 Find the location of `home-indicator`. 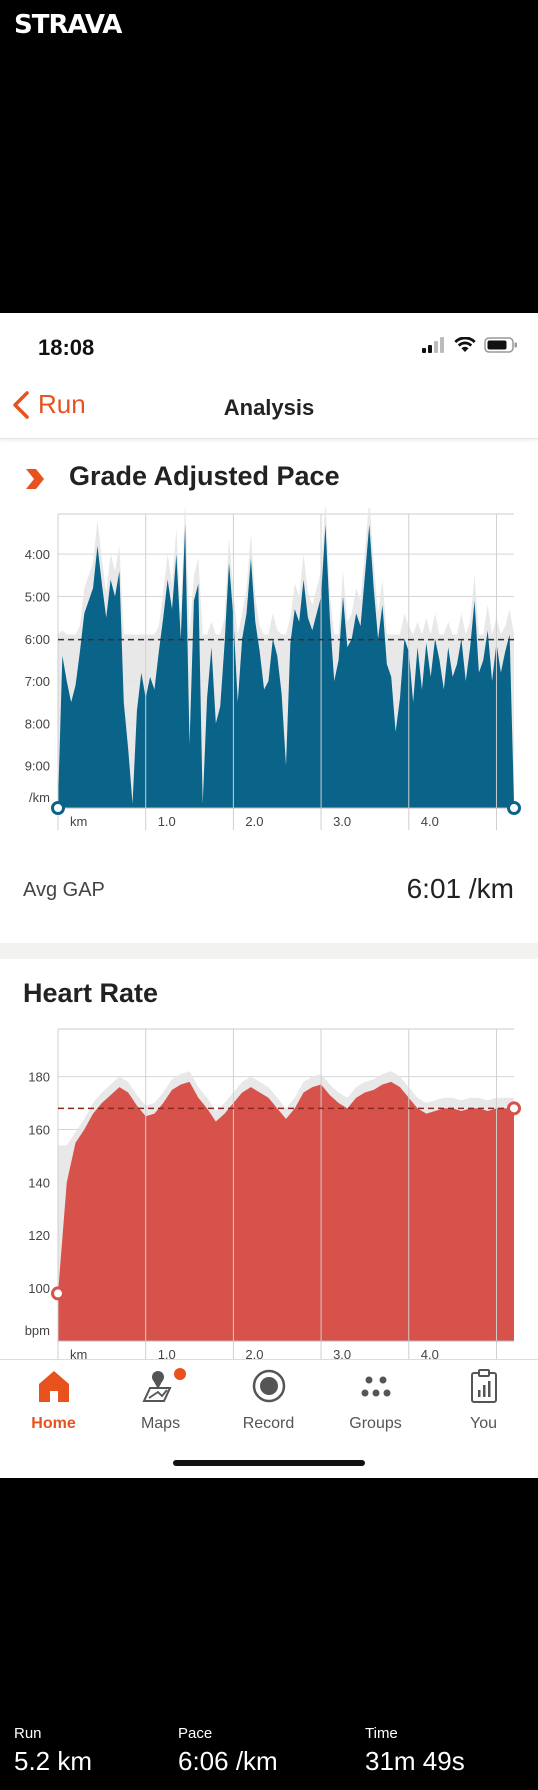

home-indicator is located at coordinates (269, 1463).